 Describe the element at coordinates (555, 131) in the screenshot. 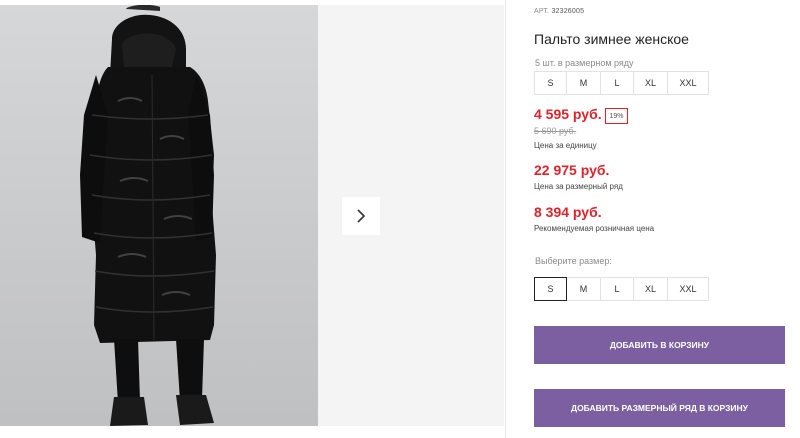

I see `old-price: 5 690 руб.` at that location.